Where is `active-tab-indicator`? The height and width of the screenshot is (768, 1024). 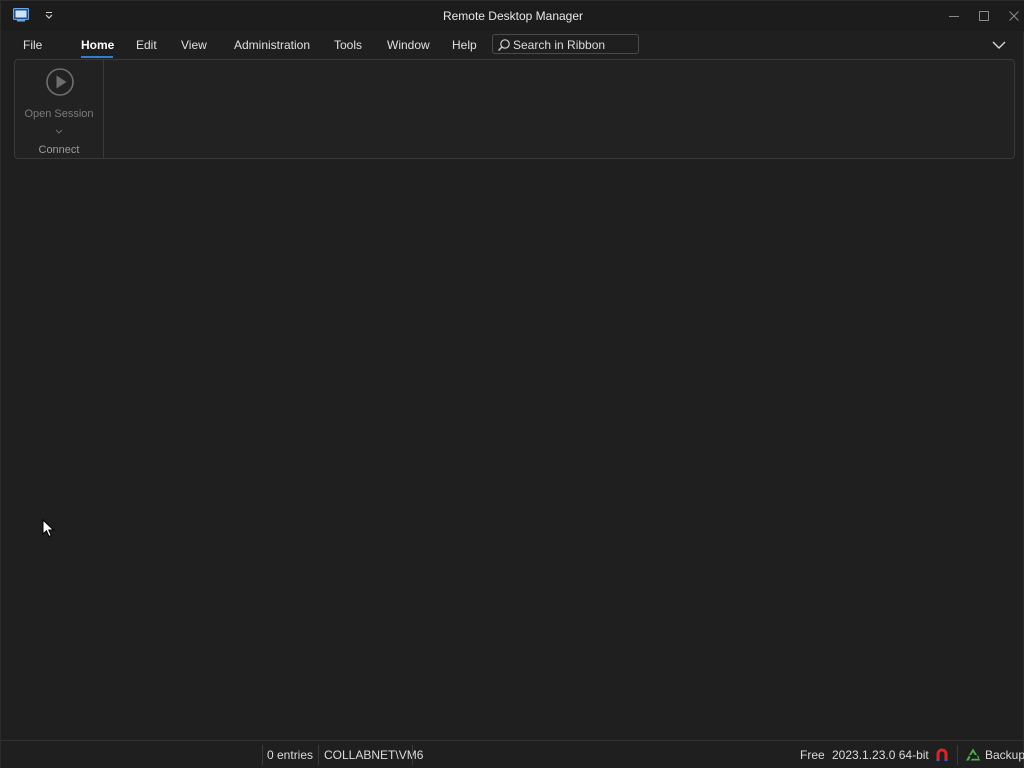 active-tab-indicator is located at coordinates (97, 57).